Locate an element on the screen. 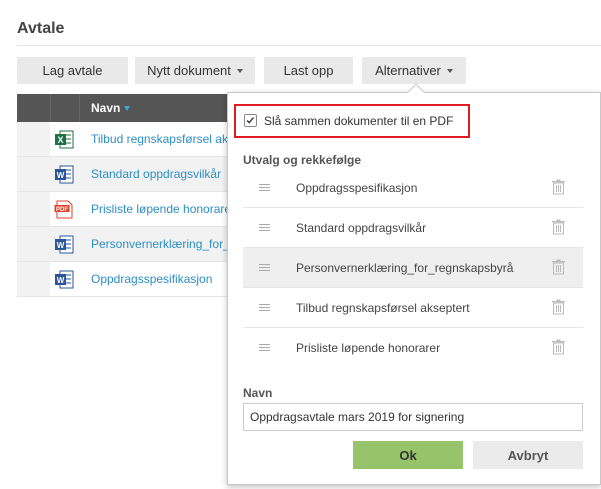  order-item: Standard oppdragsvilkår is located at coordinates (413, 228).